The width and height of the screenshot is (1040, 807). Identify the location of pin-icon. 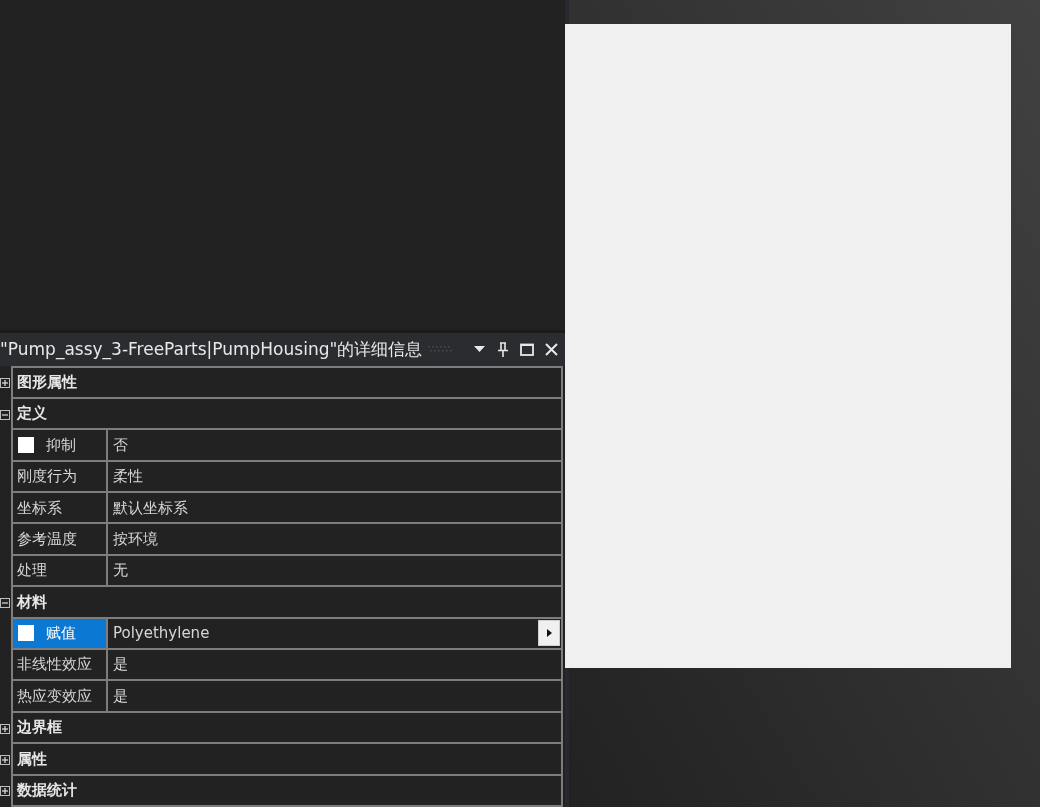
(503, 349).